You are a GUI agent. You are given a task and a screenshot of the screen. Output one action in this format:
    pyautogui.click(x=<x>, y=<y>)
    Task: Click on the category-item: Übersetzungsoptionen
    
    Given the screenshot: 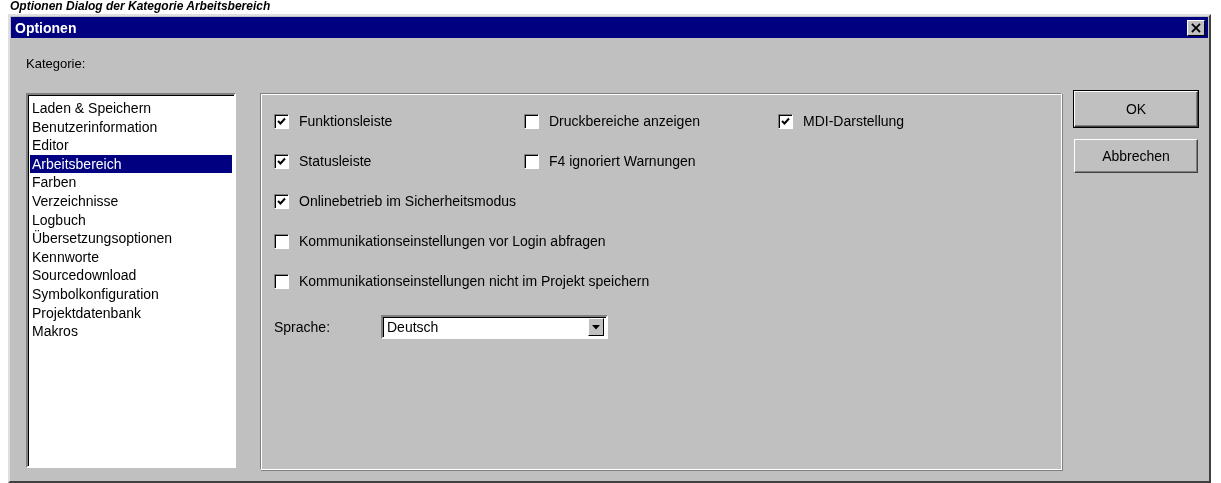 What is the action you would take?
    pyautogui.click(x=131, y=238)
    